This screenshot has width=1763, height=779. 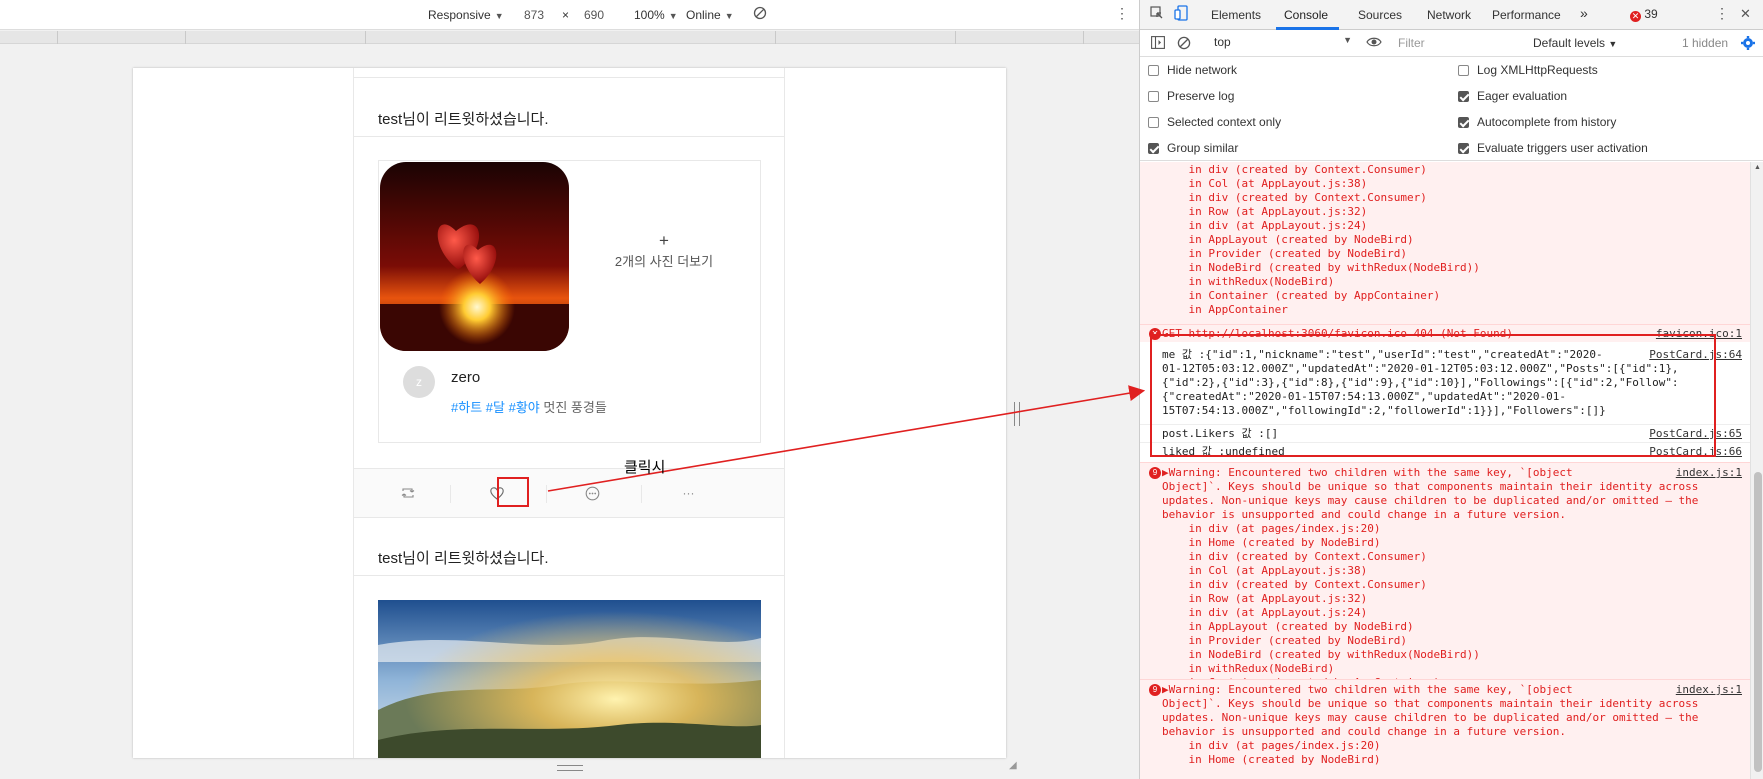 What do you see at coordinates (1017, 414) in the screenshot?
I see `resize-handle-right` at bounding box center [1017, 414].